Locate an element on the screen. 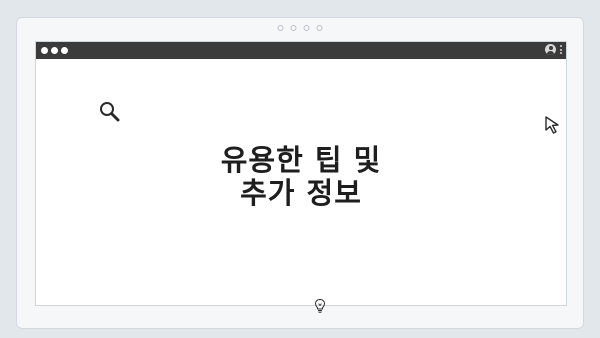 Image resolution: width=600 pixels, height=338 pixels. titlebar-actions is located at coordinates (553, 49).